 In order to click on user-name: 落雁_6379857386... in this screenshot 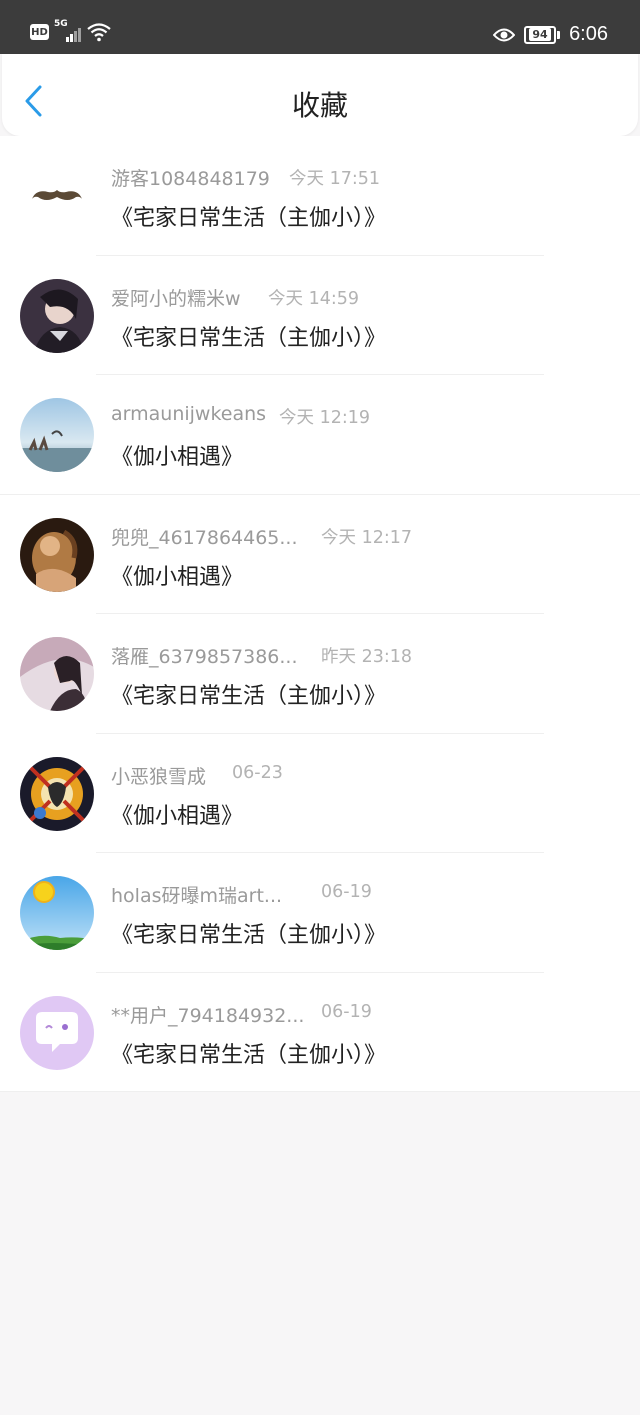, I will do `click(204, 657)`.